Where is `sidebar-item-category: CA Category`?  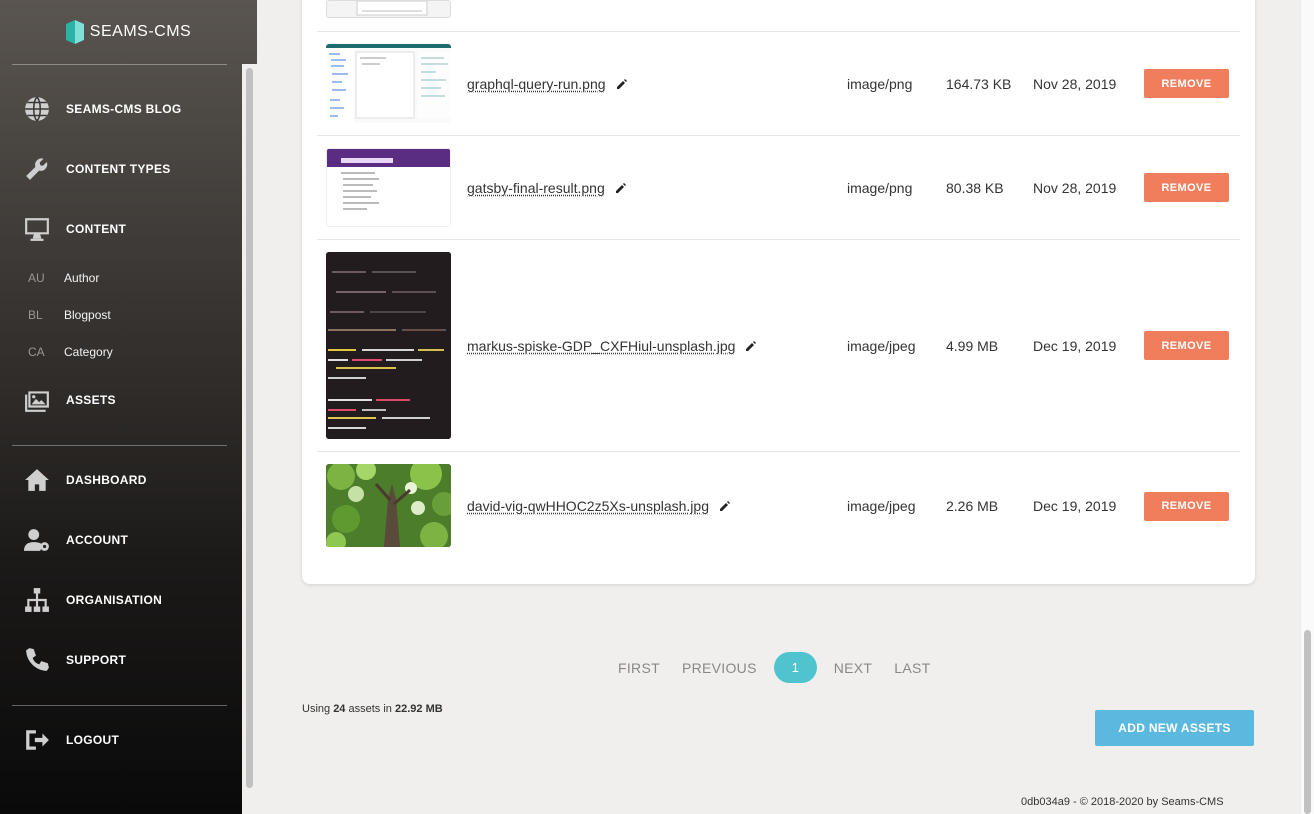
sidebar-item-category: CA Category is located at coordinates (128, 351).